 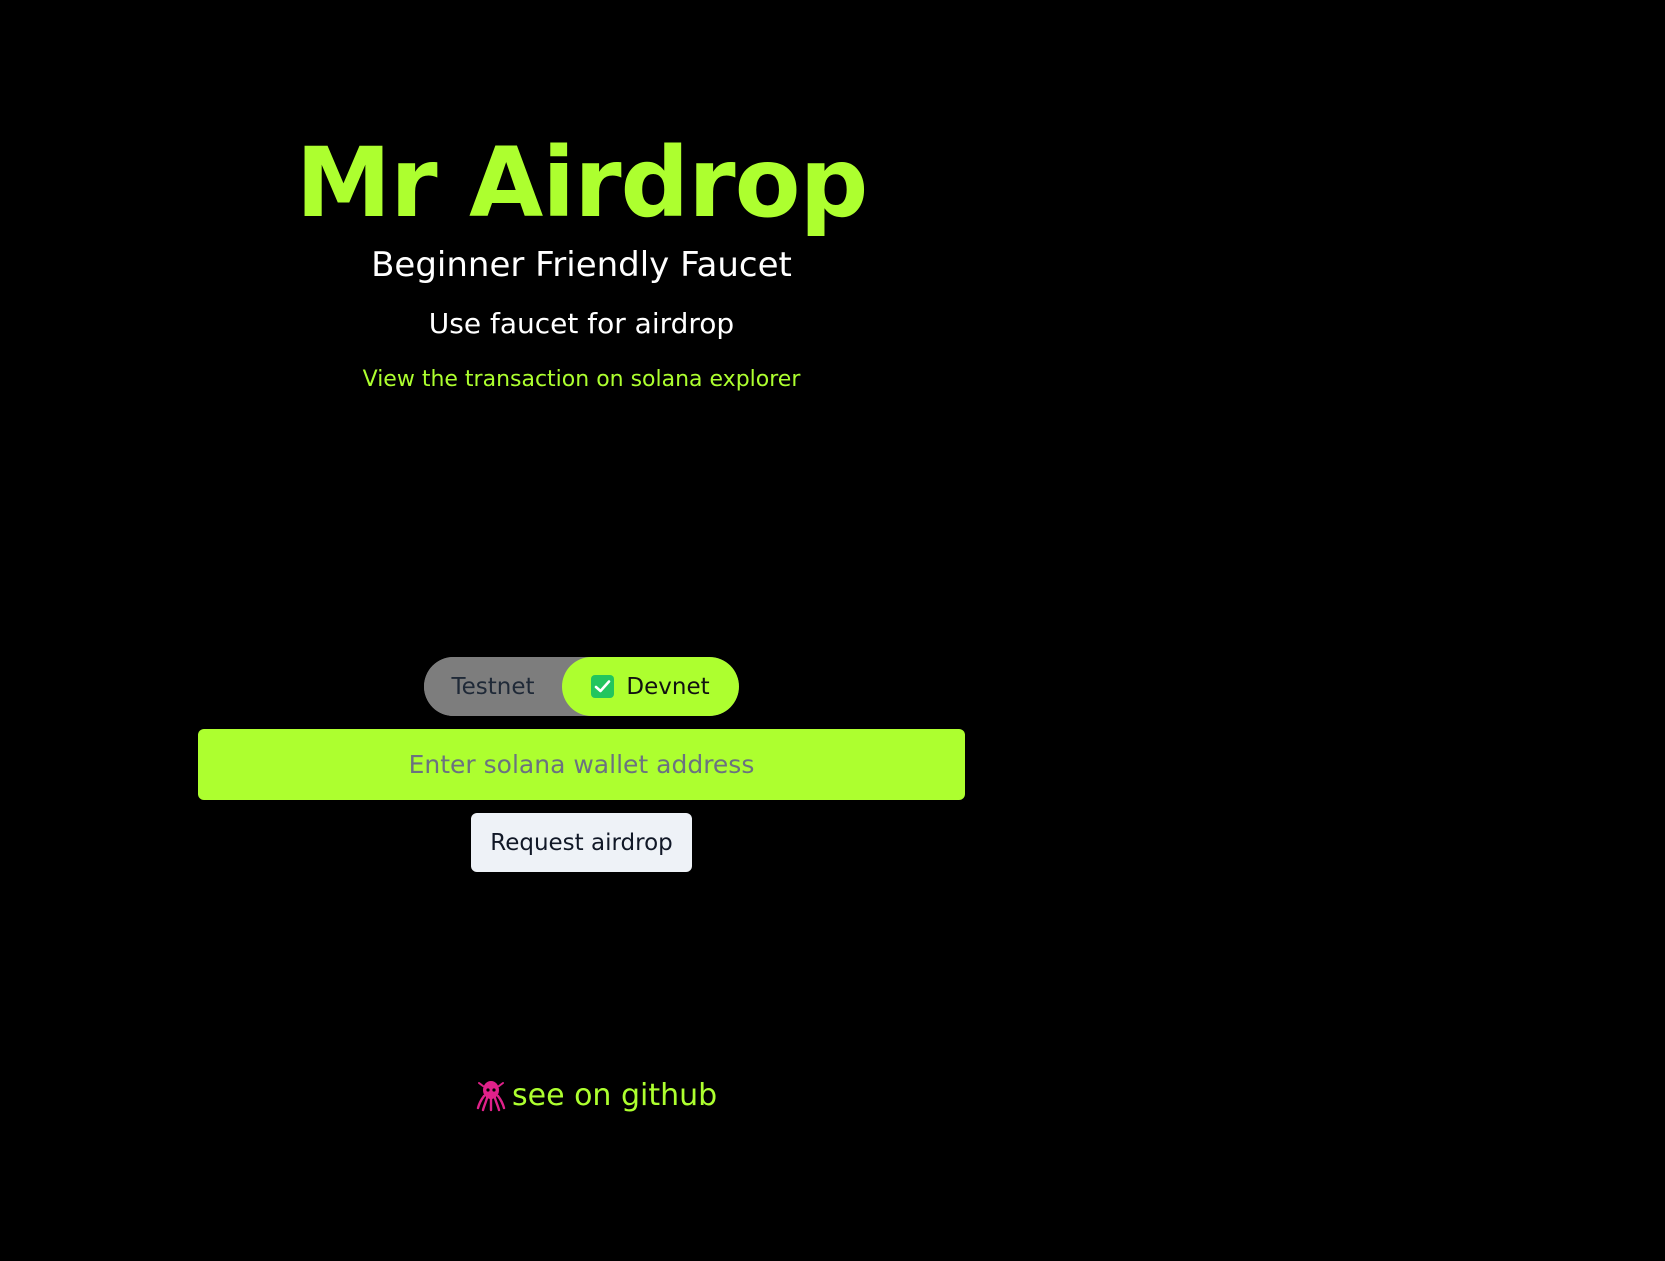 I want to click on network-option-label: Devnet, so click(x=668, y=686).